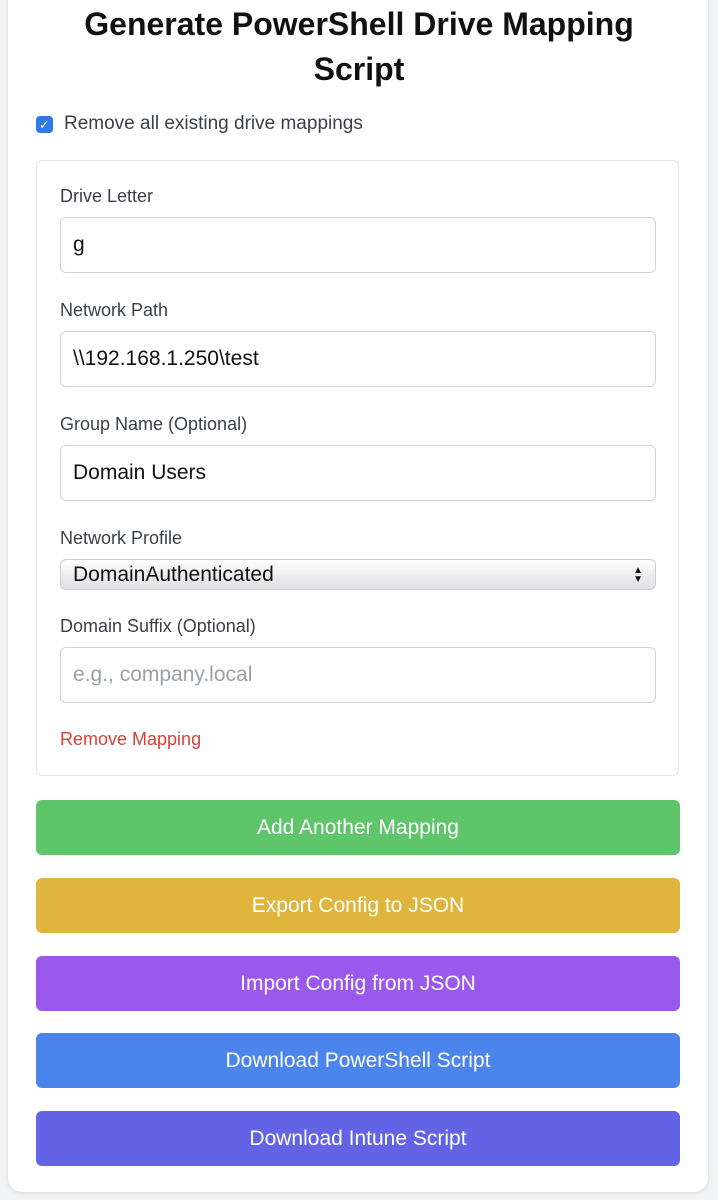  What do you see at coordinates (173, 574) in the screenshot?
I see `network-profile-selected: DomainAuthenticated` at bounding box center [173, 574].